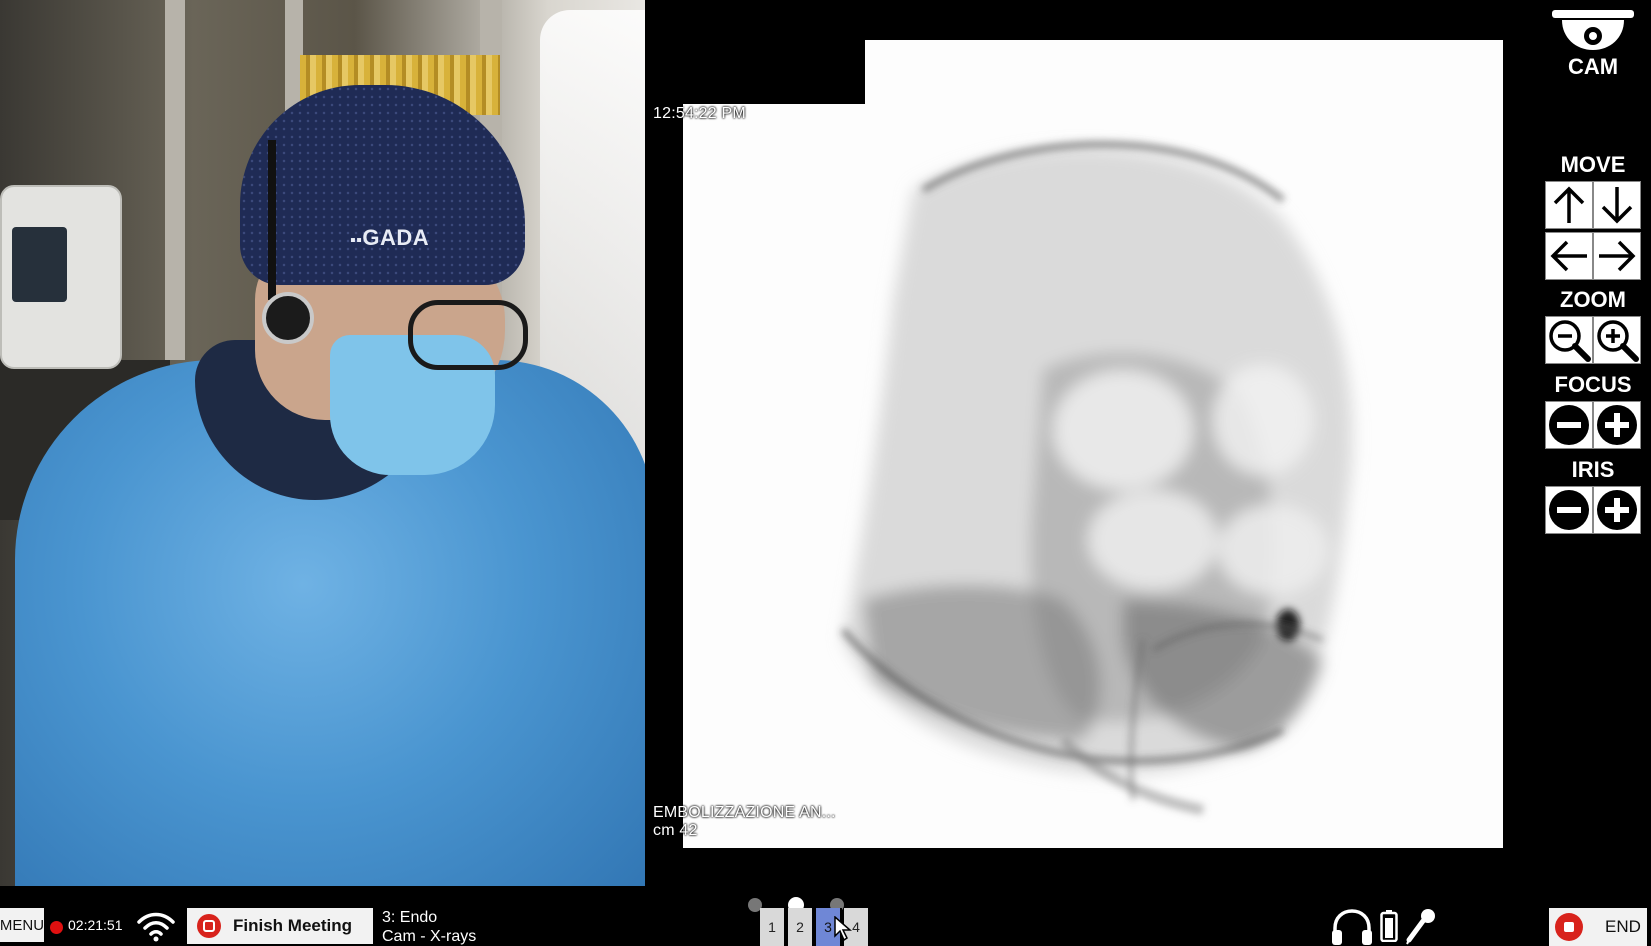 The width and height of the screenshot is (1651, 946). I want to click on iris-minus-button, so click(1569, 510).